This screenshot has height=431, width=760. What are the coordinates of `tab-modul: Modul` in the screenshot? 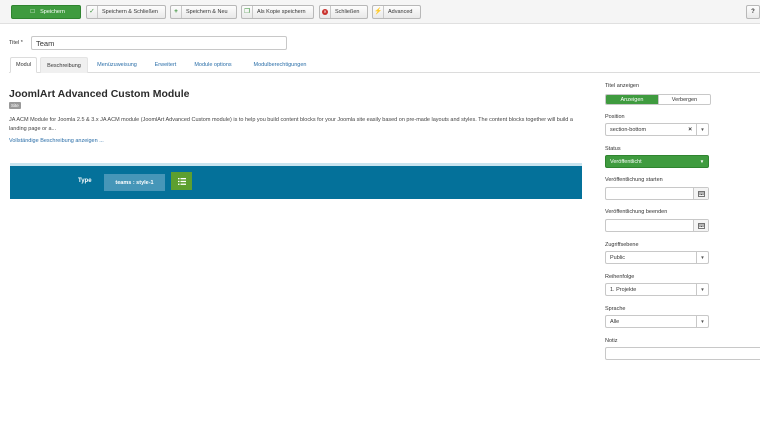 It's located at (23, 65).